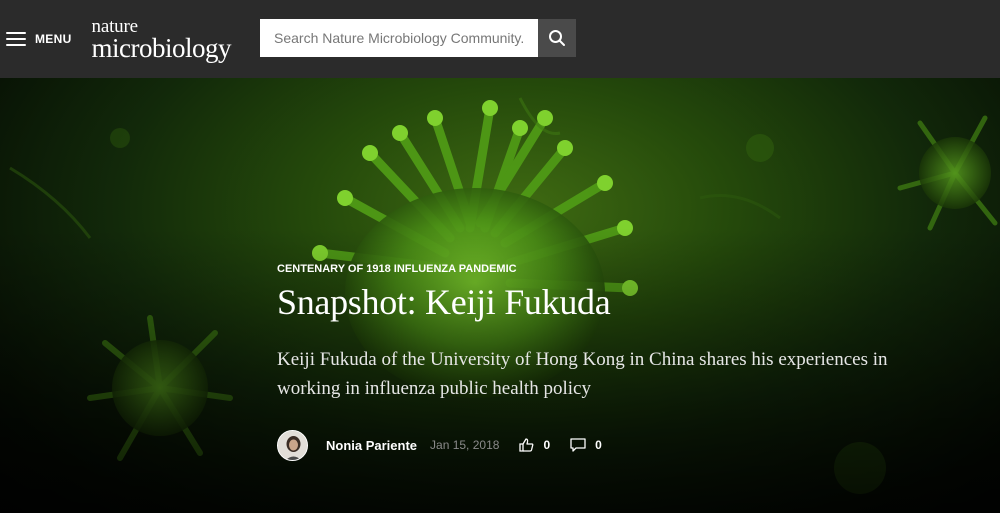  I want to click on comment-count: 0, so click(598, 445).